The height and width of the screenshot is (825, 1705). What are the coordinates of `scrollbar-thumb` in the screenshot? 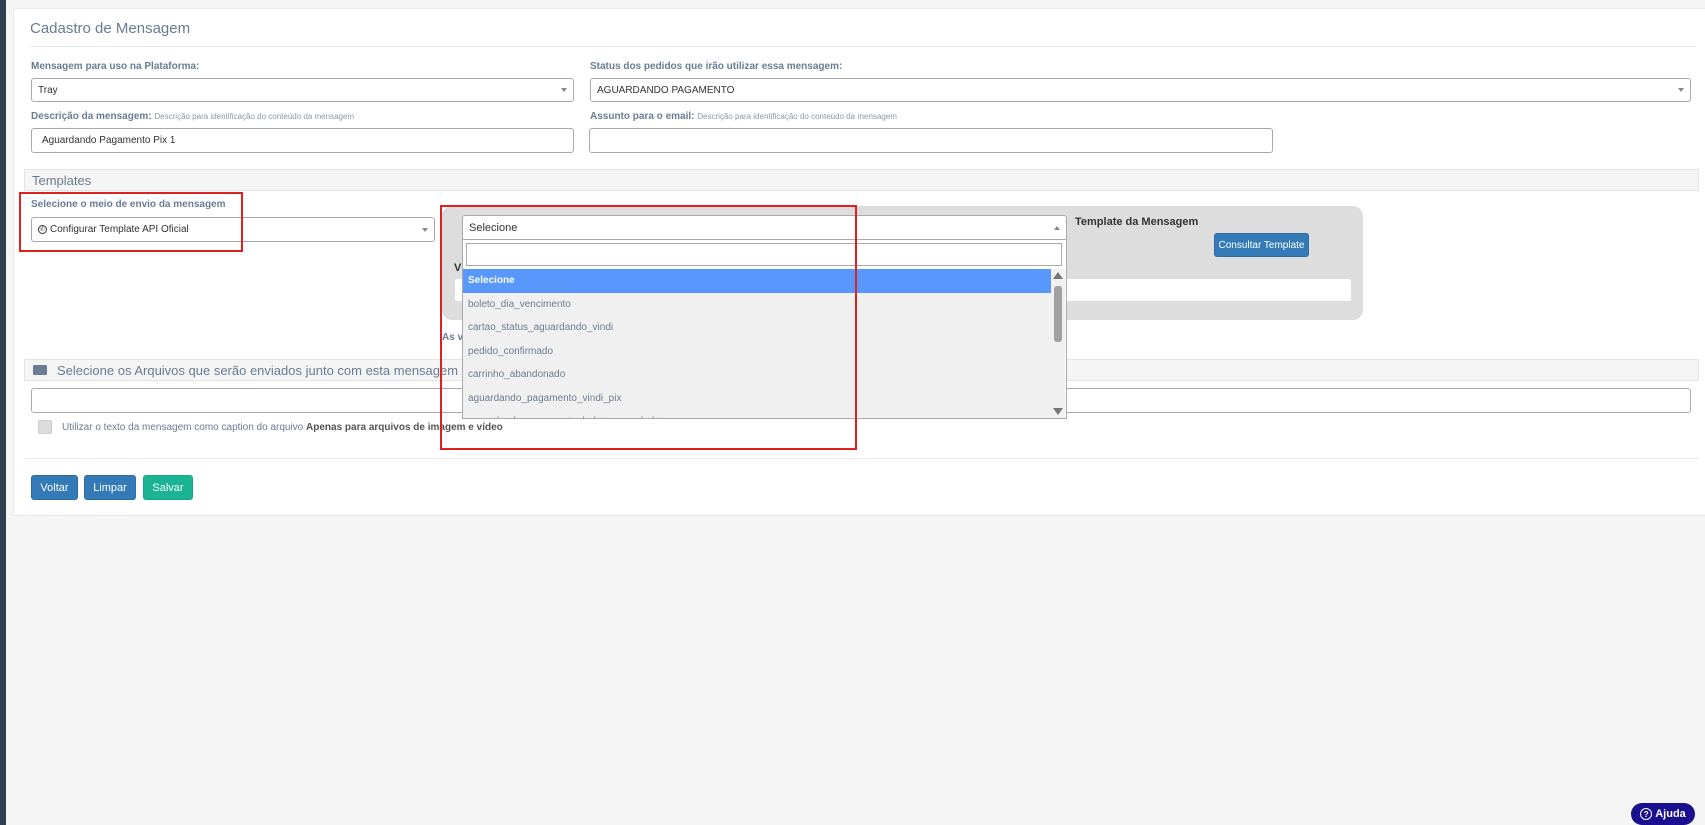 It's located at (1058, 314).